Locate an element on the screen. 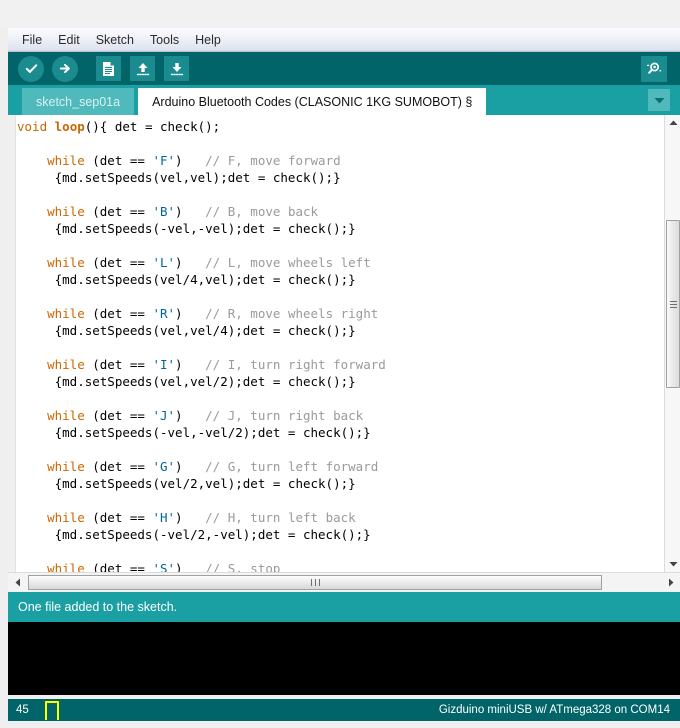  code-line: {md.setSpeeds(-vel,-vel);det = check();} is located at coordinates (341, 228).